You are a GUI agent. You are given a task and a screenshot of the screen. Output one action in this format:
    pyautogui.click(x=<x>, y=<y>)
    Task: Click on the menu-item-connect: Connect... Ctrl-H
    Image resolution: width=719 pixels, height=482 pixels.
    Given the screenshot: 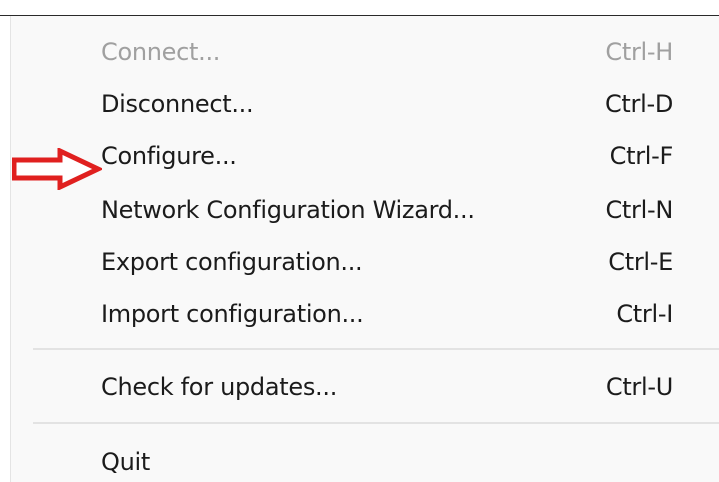 What is the action you would take?
    pyautogui.click(x=365, y=52)
    